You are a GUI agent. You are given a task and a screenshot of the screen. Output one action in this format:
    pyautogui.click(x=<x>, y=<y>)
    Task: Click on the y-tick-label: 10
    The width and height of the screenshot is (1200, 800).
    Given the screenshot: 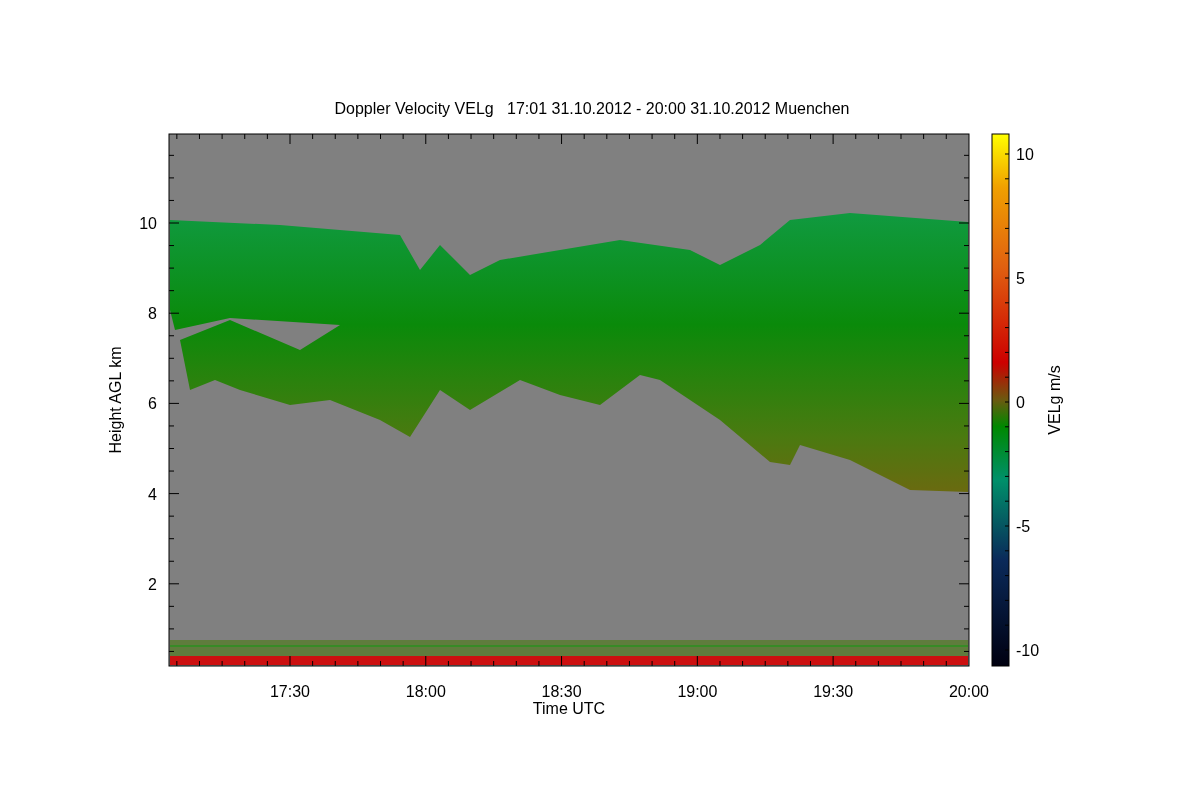 What is the action you would take?
    pyautogui.click(x=148, y=223)
    